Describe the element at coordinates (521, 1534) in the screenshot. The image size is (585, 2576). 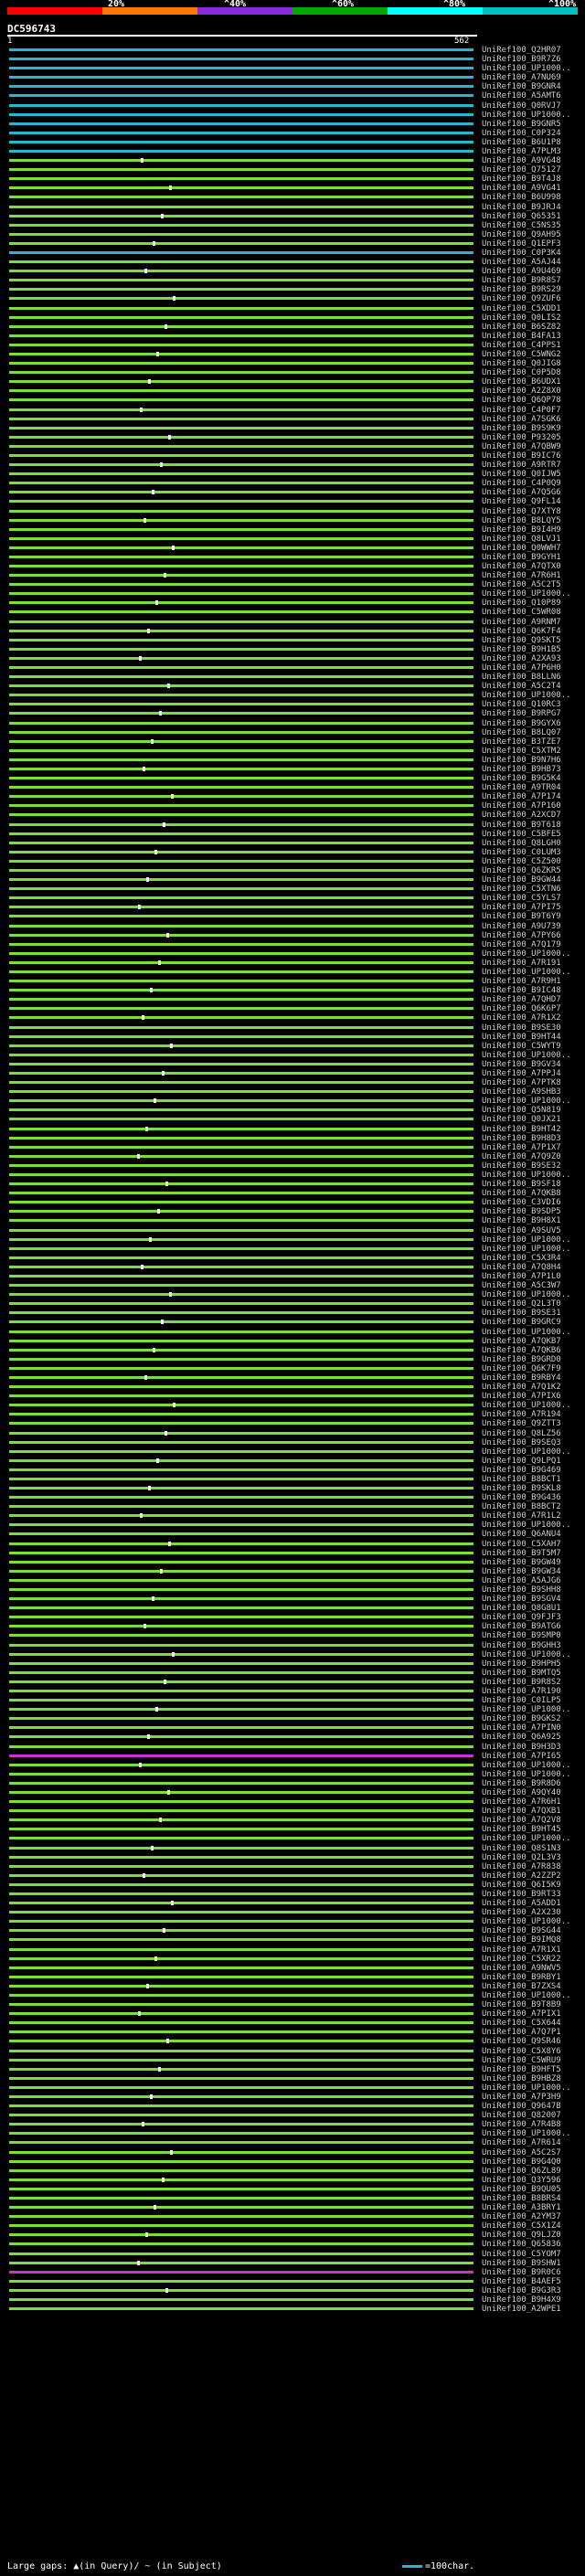
I see `hit-label: UniRef100_Q6ANU4` at that location.